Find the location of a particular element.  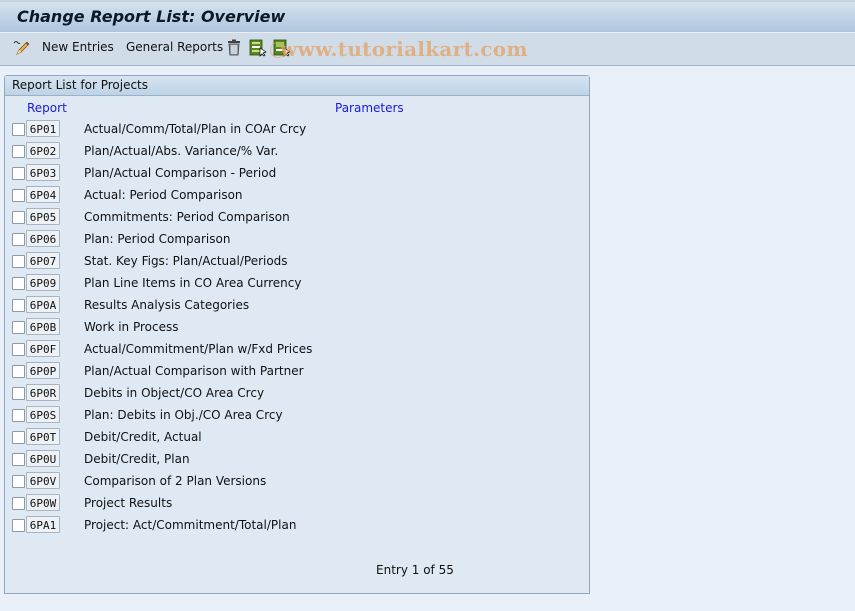

report-key-field: 6P03 is located at coordinates (43, 172).